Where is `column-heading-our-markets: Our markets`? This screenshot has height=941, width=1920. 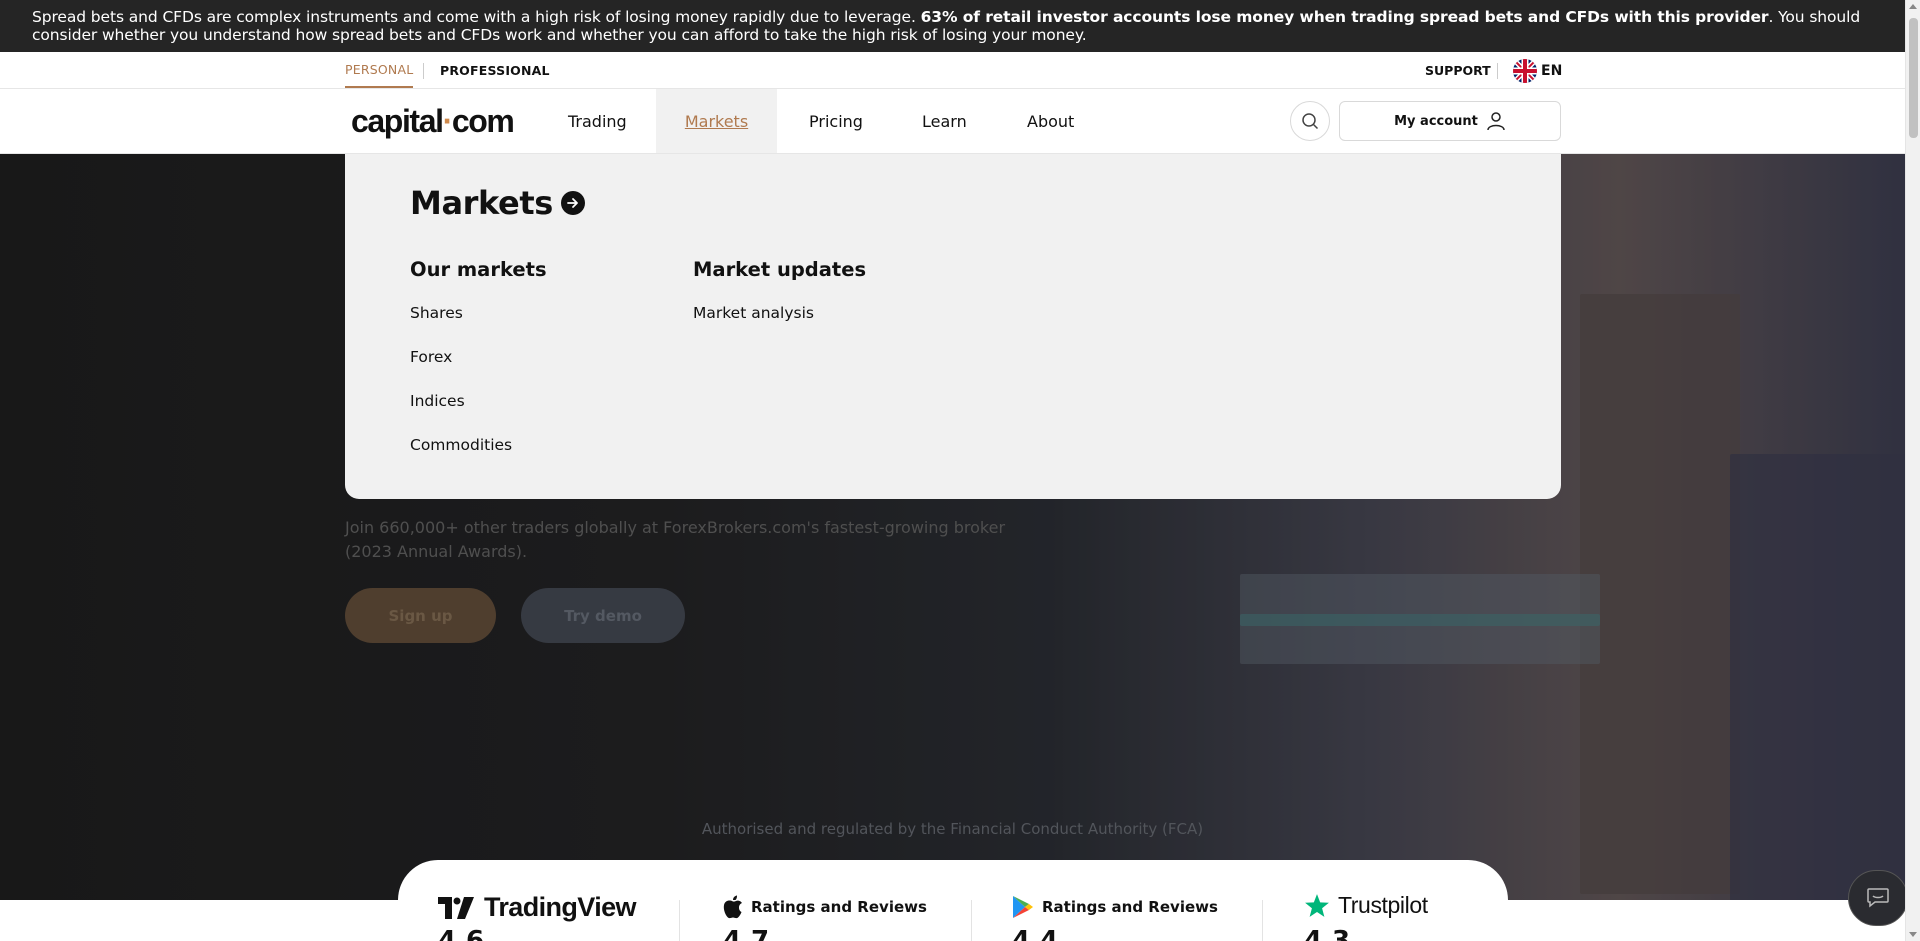
column-heading-our-markets: Our markets is located at coordinates (478, 269).